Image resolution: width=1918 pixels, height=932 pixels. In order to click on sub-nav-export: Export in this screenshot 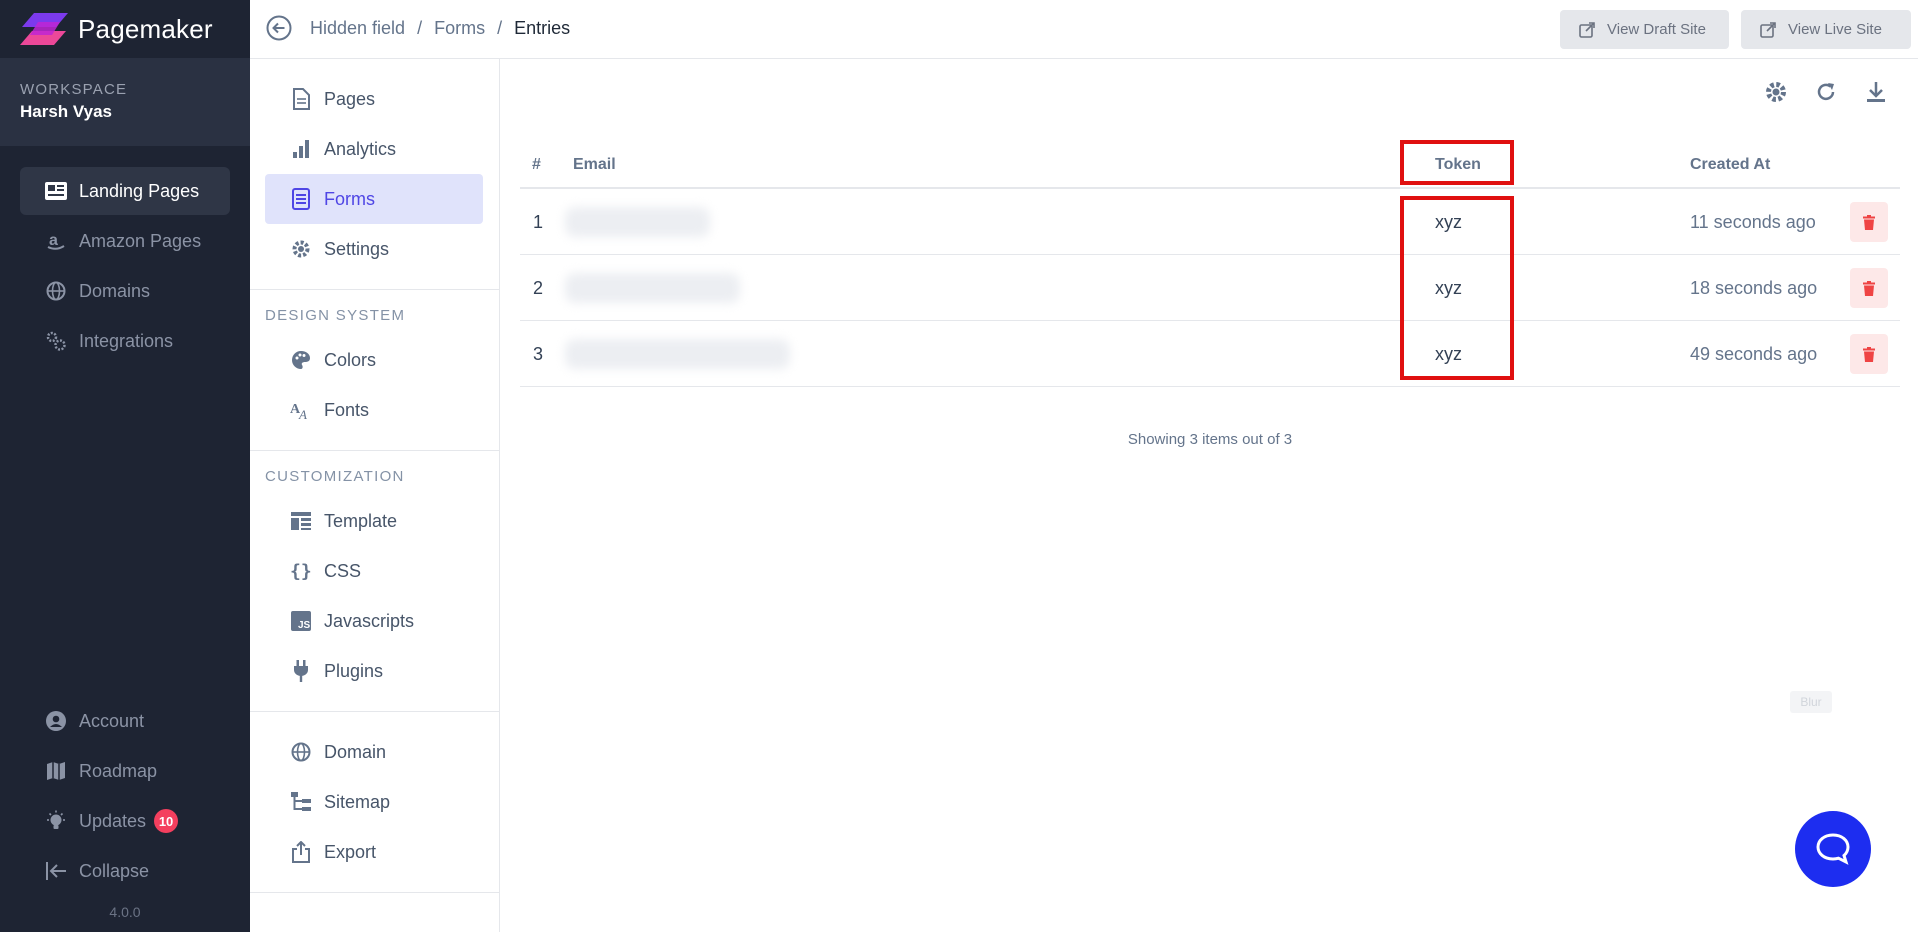, I will do `click(374, 852)`.